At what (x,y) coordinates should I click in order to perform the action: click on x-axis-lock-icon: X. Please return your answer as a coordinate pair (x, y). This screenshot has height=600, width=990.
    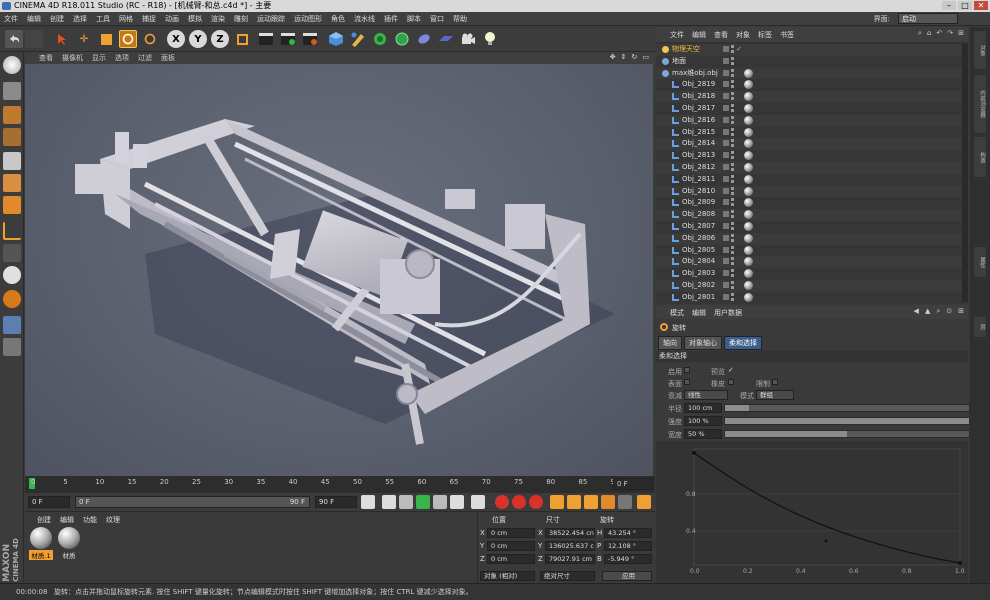
    Looking at the image, I should click on (176, 39).